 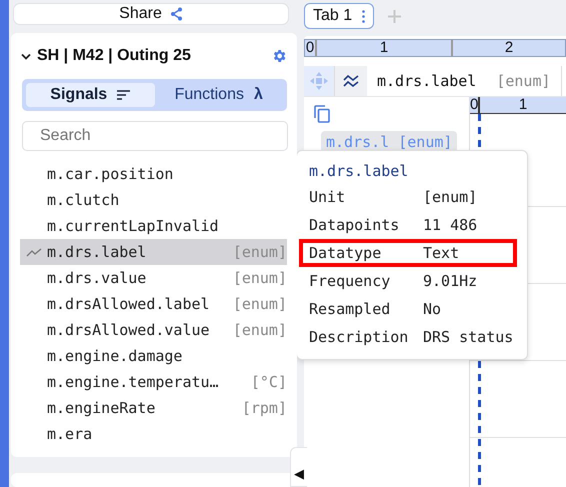 What do you see at coordinates (123, 95) in the screenshot?
I see `sort-icon` at bounding box center [123, 95].